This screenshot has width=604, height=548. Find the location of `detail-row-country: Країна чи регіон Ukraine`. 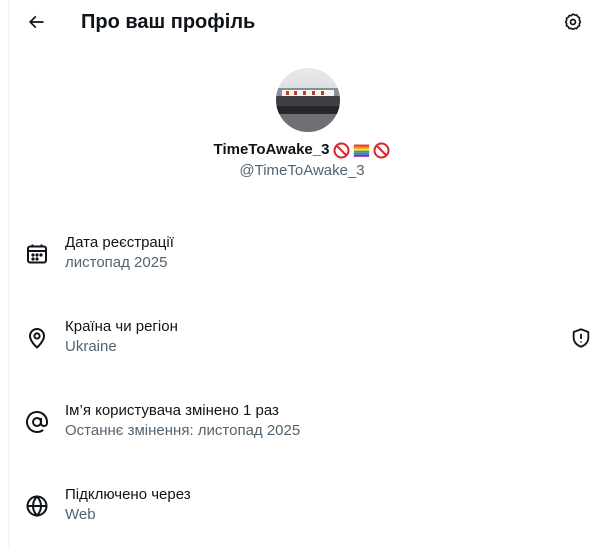

detail-row-country: Країна чи регіон Ukraine is located at coordinates (302, 341).